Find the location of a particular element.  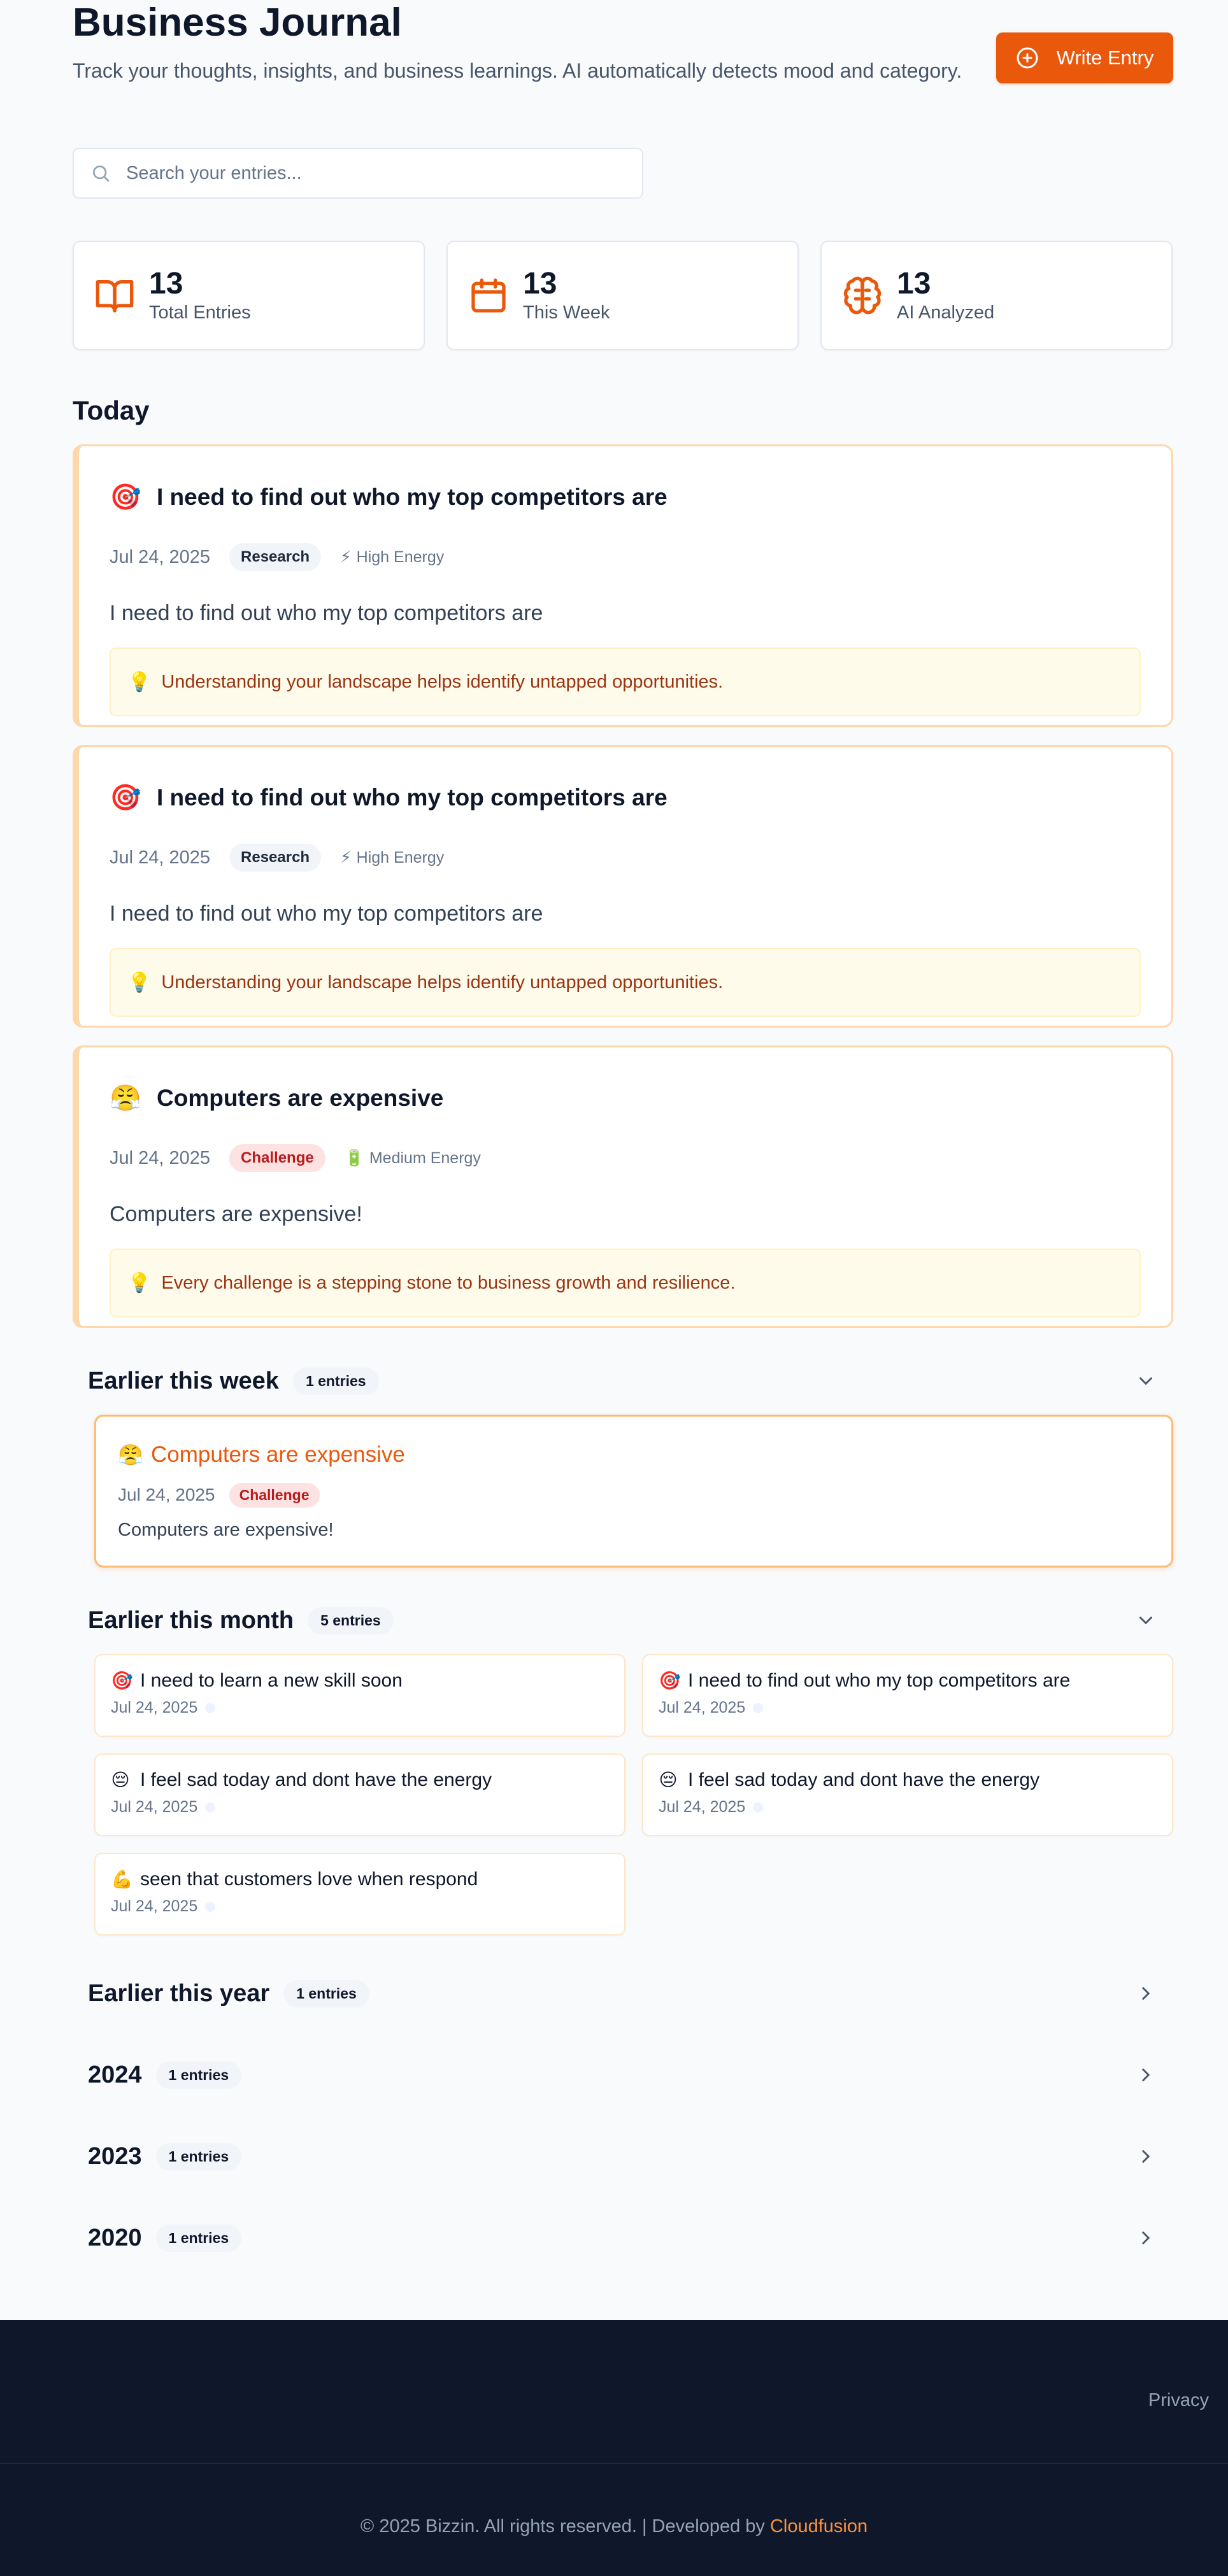

book-open-icon is located at coordinates (115, 296).